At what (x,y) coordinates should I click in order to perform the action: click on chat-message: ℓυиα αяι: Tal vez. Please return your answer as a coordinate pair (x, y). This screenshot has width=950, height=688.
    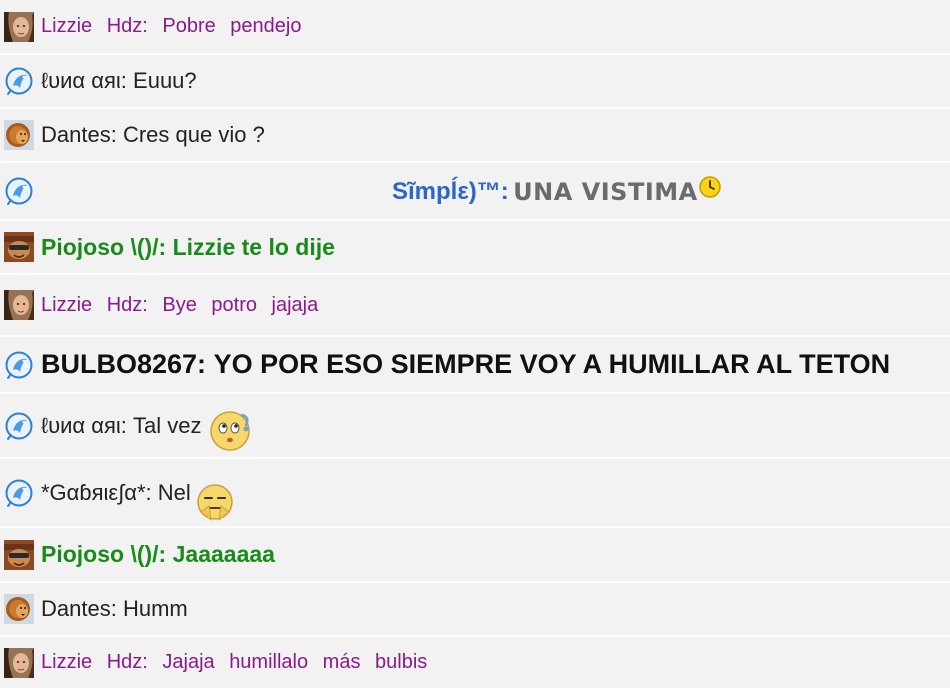
    Looking at the image, I should click on (475, 426).